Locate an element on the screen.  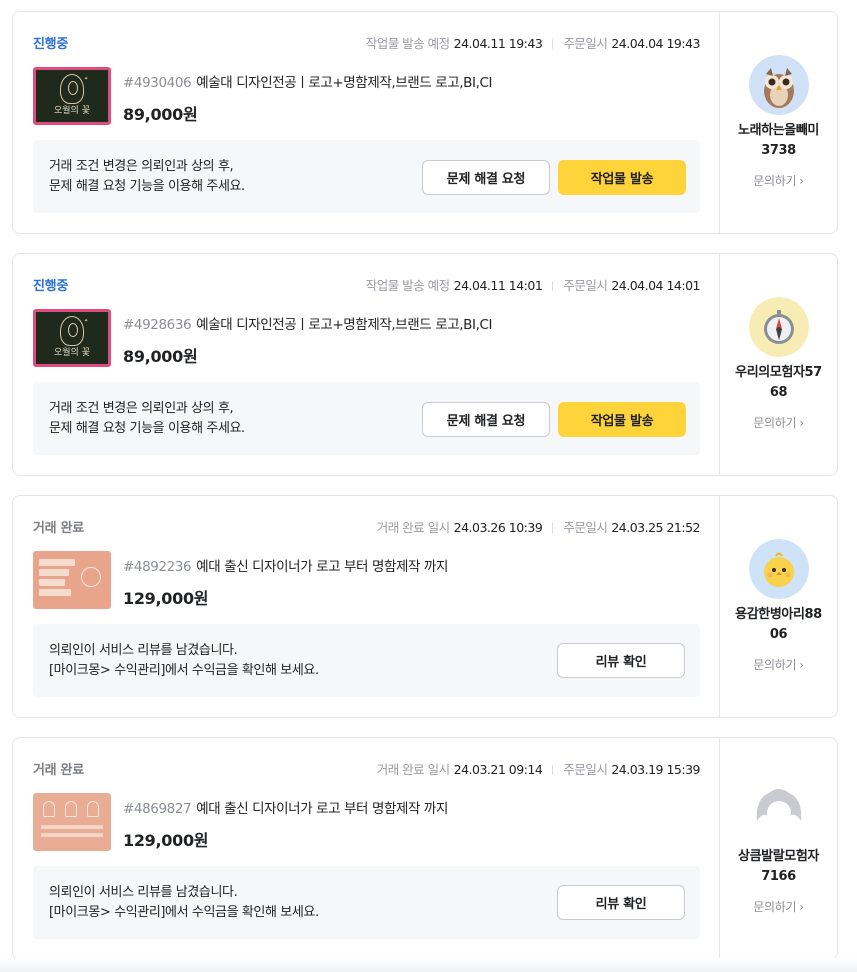
order-number: #4869827 is located at coordinates (157, 809).